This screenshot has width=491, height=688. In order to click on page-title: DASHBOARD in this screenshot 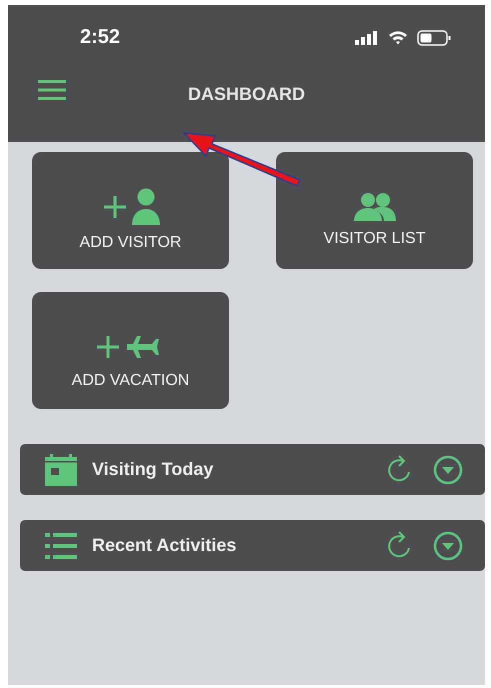, I will do `click(246, 94)`.